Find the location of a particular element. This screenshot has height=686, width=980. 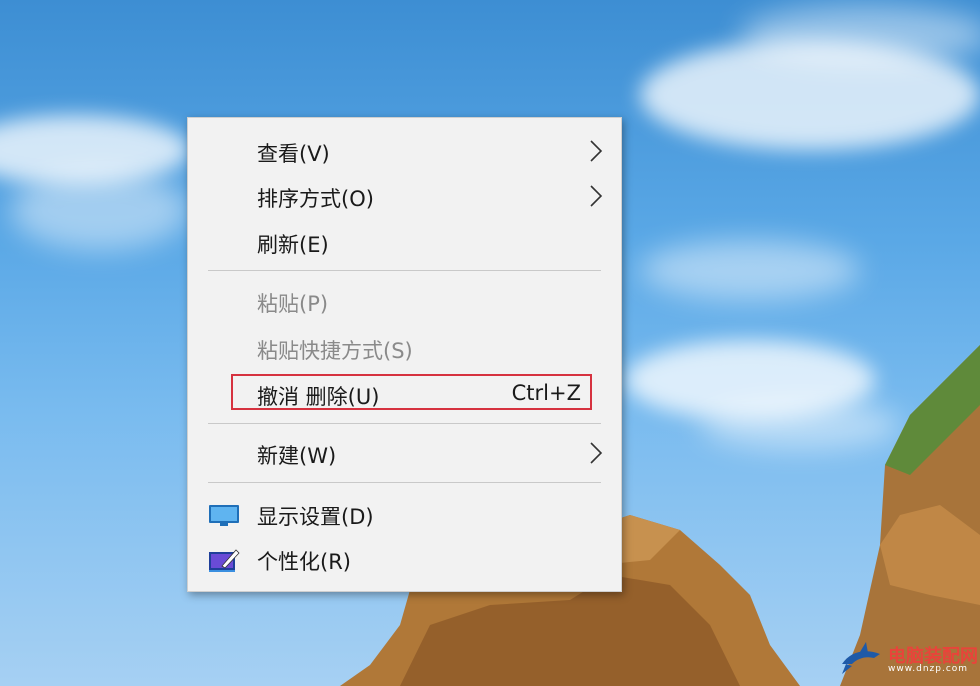

personalize-icon is located at coordinates (224, 560).